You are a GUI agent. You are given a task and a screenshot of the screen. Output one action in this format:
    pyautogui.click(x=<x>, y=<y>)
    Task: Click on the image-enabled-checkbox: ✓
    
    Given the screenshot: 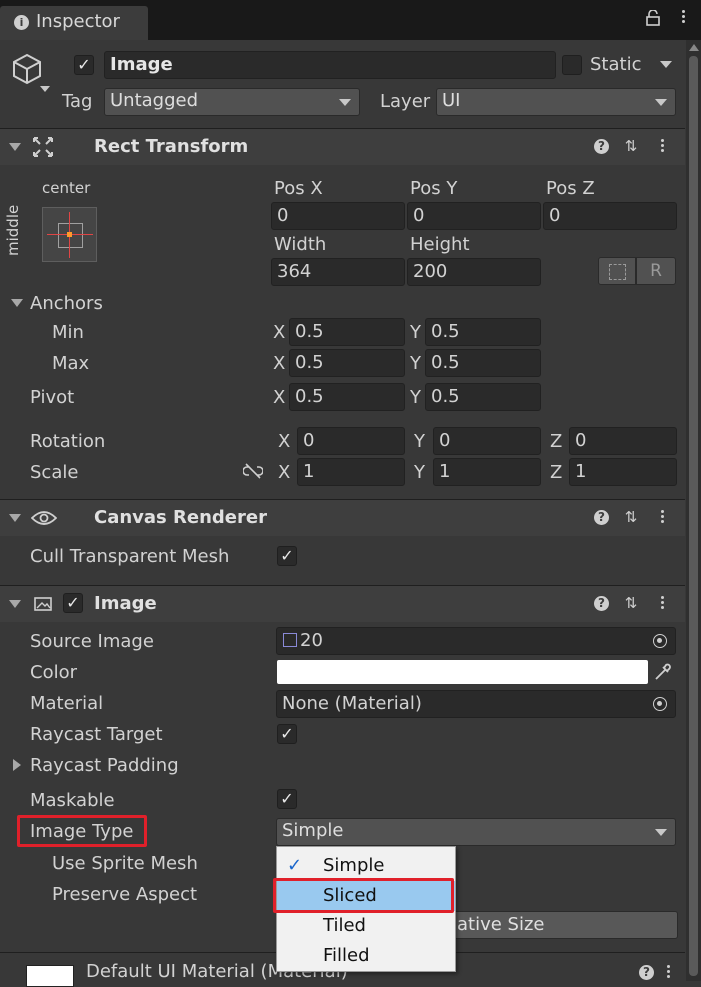 What is the action you would take?
    pyautogui.click(x=73, y=603)
    